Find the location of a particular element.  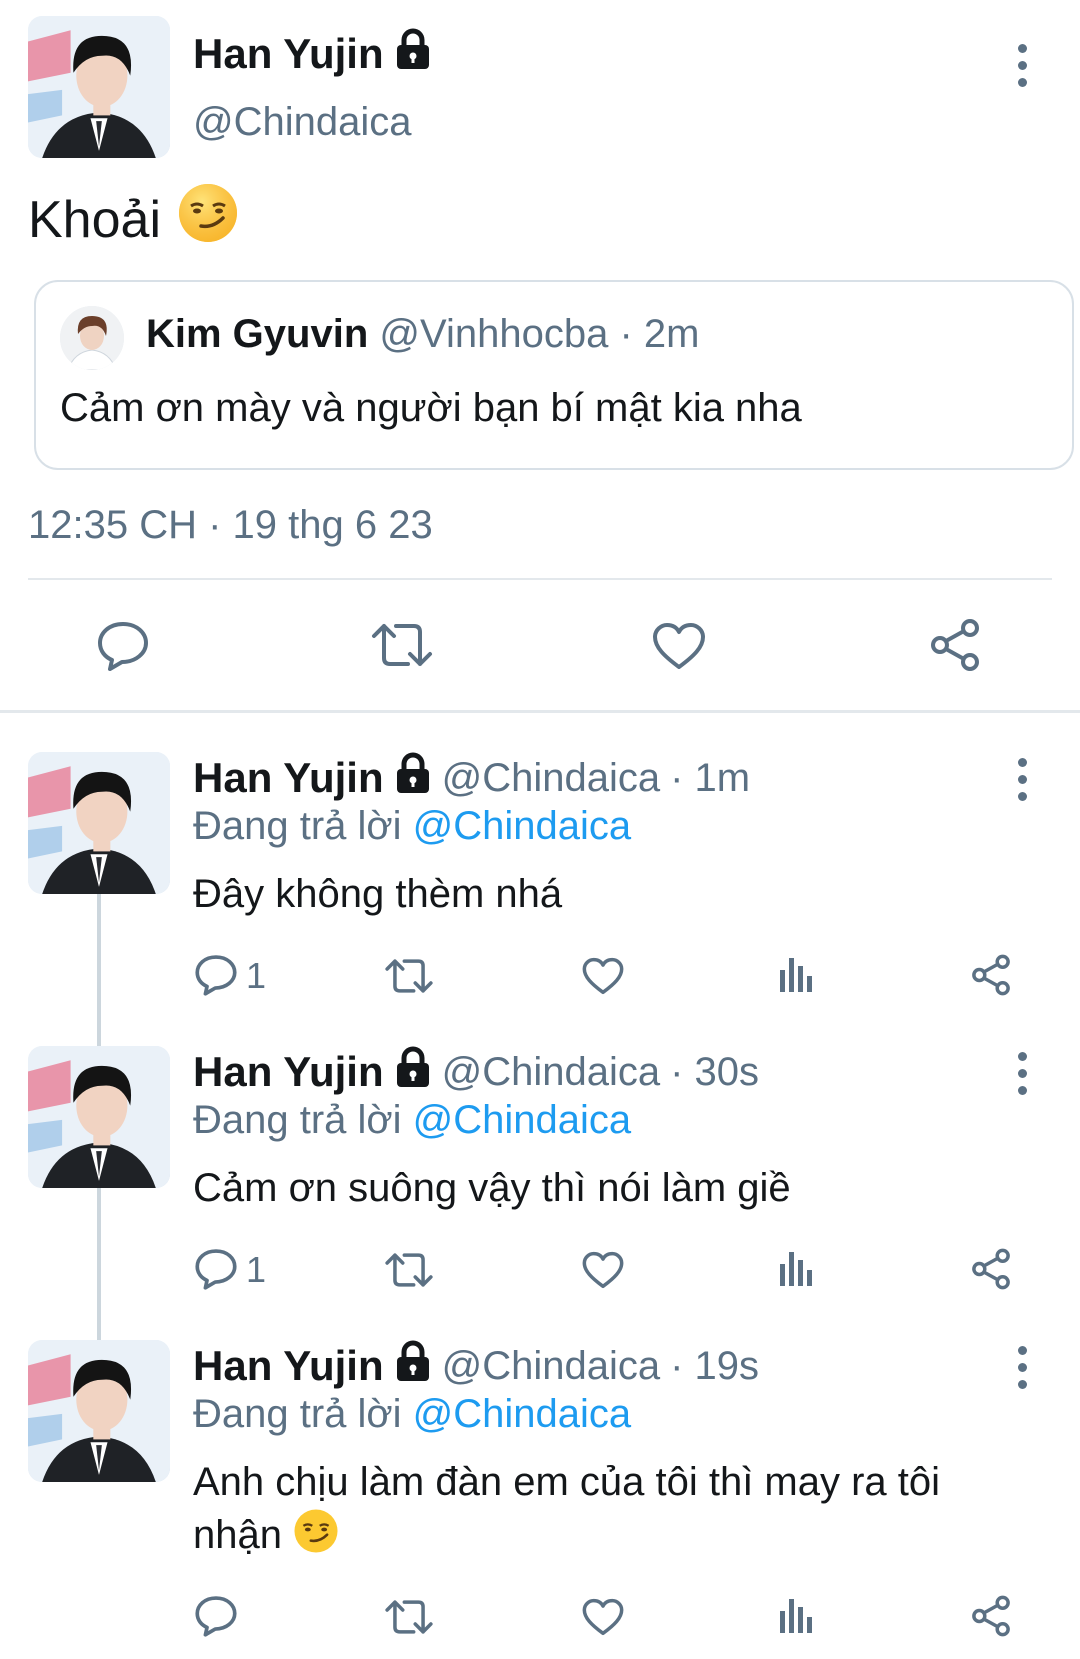

quoted-author-name: Kim Gyuvin is located at coordinates (257, 334).